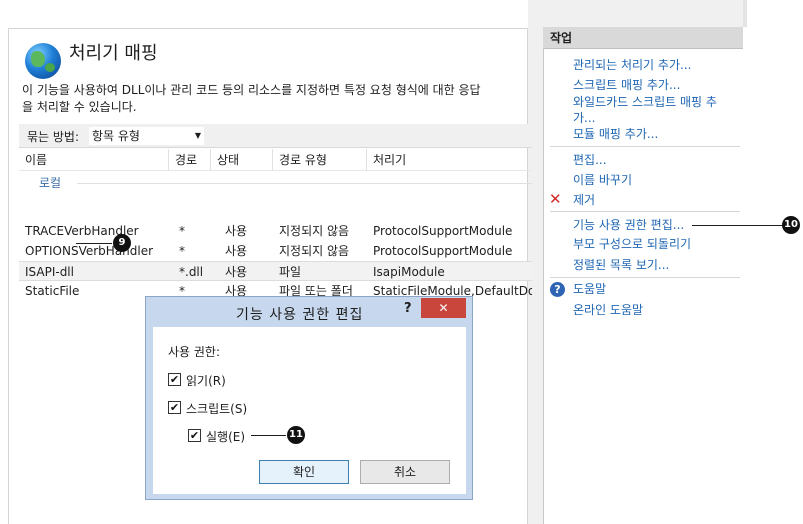 Image resolution: width=803 pixels, height=524 pixels. What do you see at coordinates (216, 408) in the screenshot?
I see `script-label: 스크립트(S)` at bounding box center [216, 408].